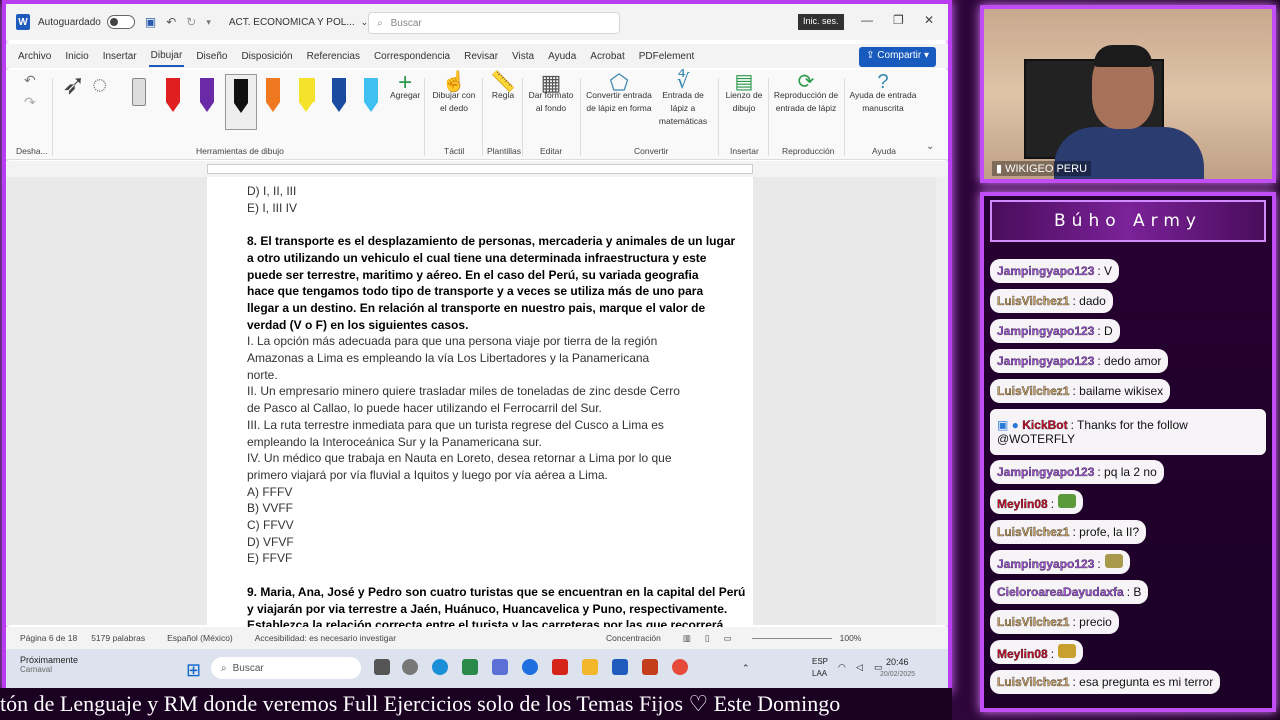  What do you see at coordinates (551, 93) in the screenshot?
I see `format-background-button: ▦ Dar formato al fondo` at bounding box center [551, 93].